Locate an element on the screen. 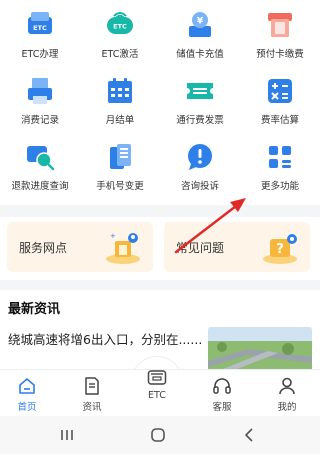  grid-item-consumption-record: 消费记录 is located at coordinates (40, 105).